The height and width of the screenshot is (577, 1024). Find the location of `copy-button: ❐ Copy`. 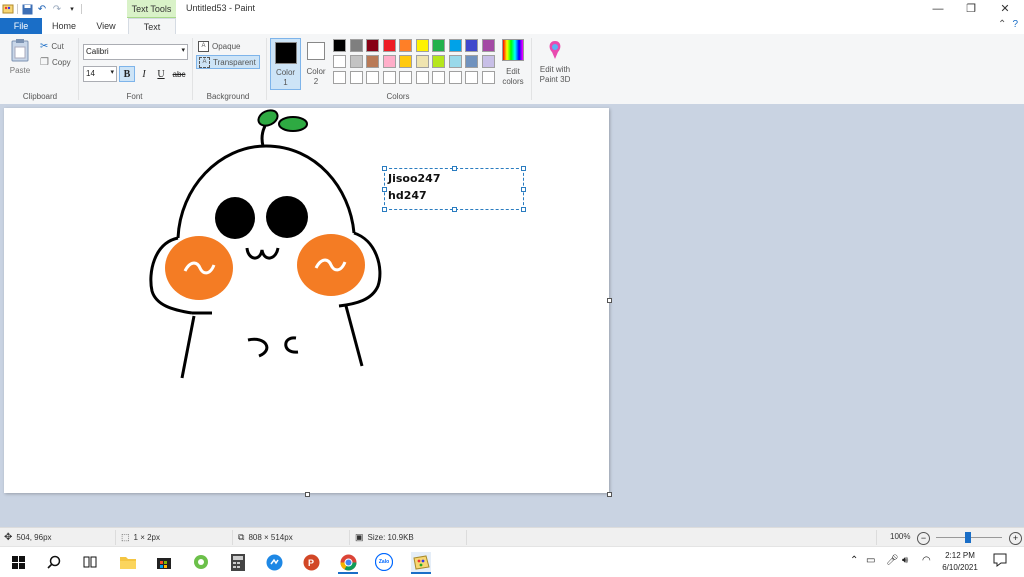

copy-button: ❐ Copy is located at coordinates (55, 62).